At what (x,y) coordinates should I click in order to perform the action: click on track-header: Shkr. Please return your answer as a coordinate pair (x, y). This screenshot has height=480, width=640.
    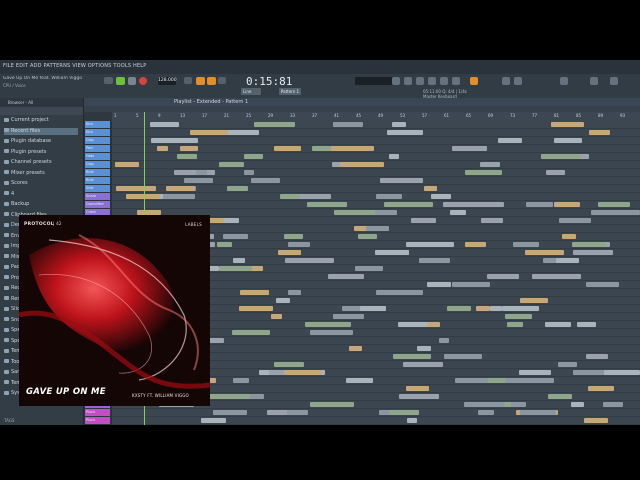
    Looking at the image, I should click on (97, 188).